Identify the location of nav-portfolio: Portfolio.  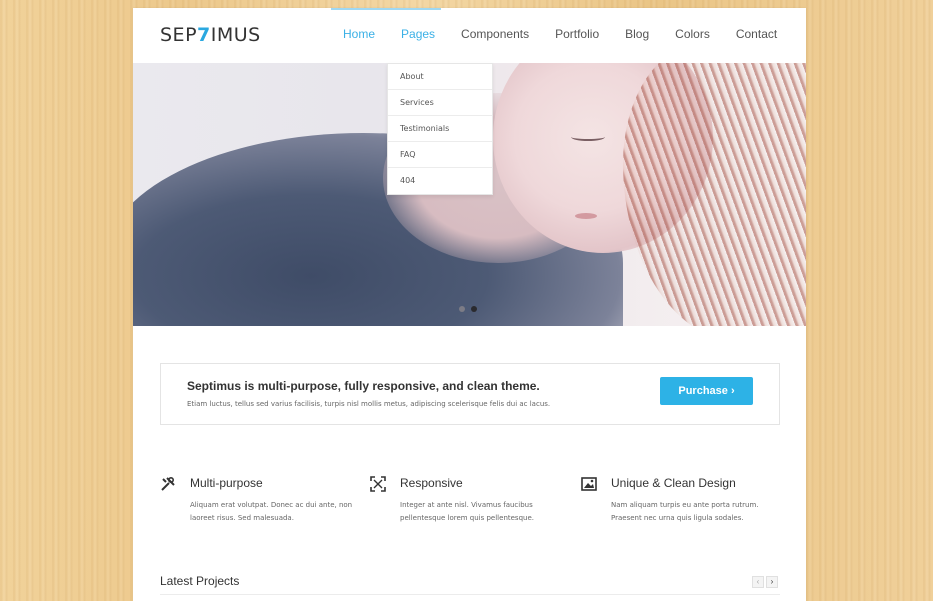
(577, 34).